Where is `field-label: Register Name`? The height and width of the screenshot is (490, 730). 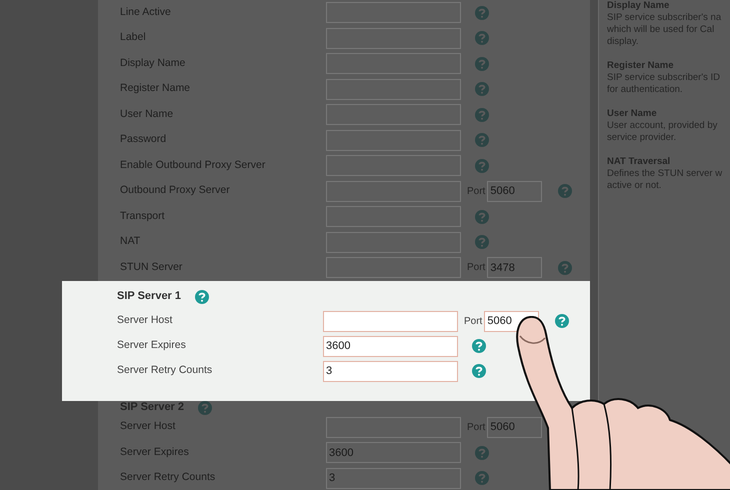
field-label: Register Name is located at coordinates (156, 88).